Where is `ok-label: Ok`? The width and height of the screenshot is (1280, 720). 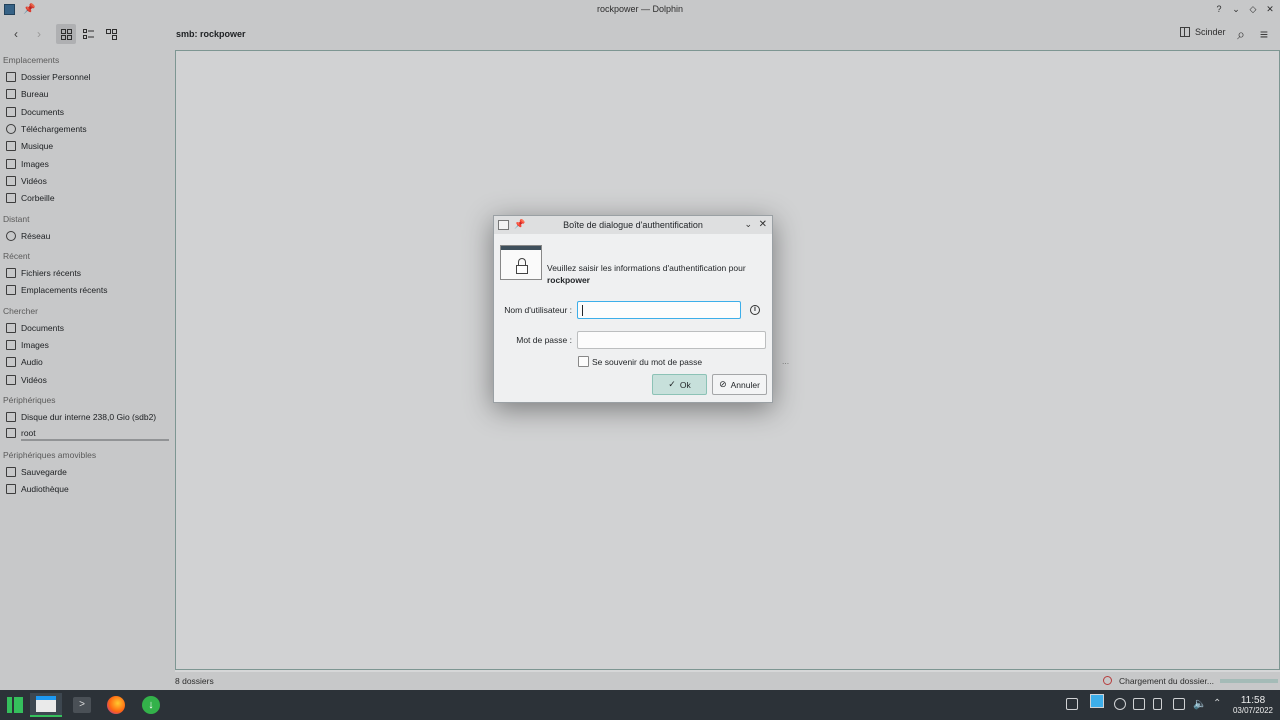
ok-label: Ok is located at coordinates (685, 384).